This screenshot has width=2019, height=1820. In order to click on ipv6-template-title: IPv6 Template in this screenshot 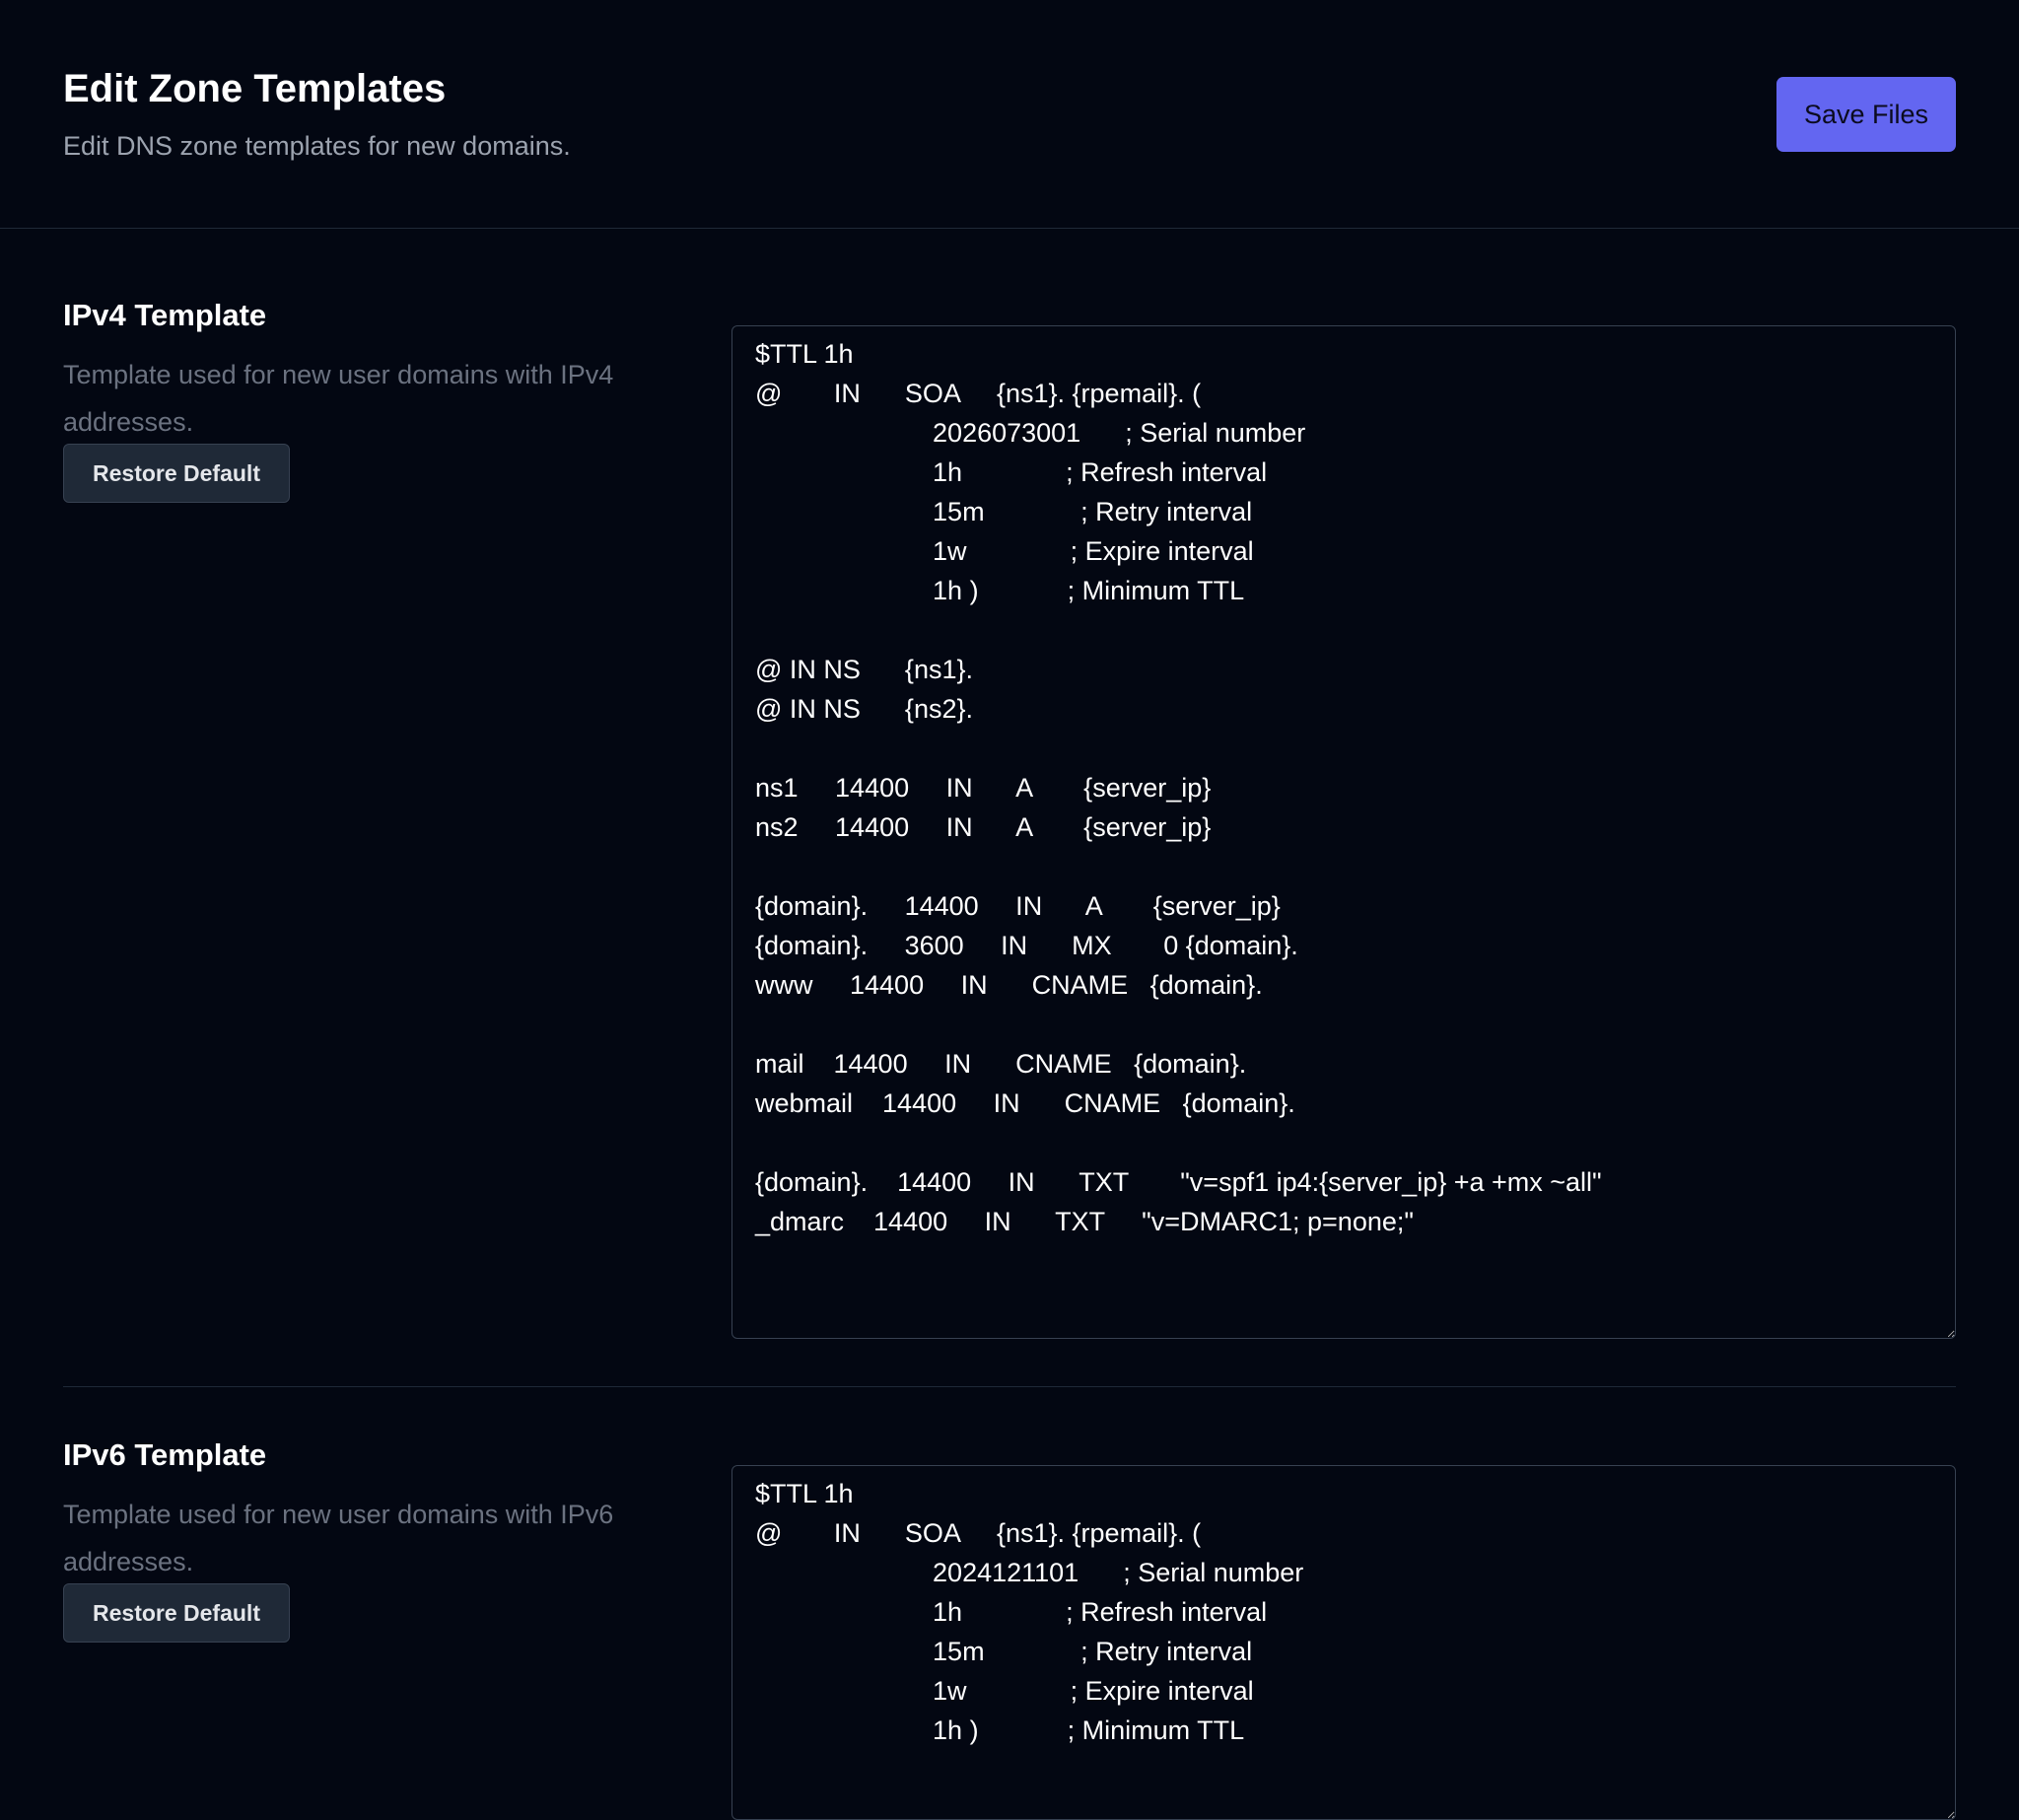, I will do `click(165, 1454)`.